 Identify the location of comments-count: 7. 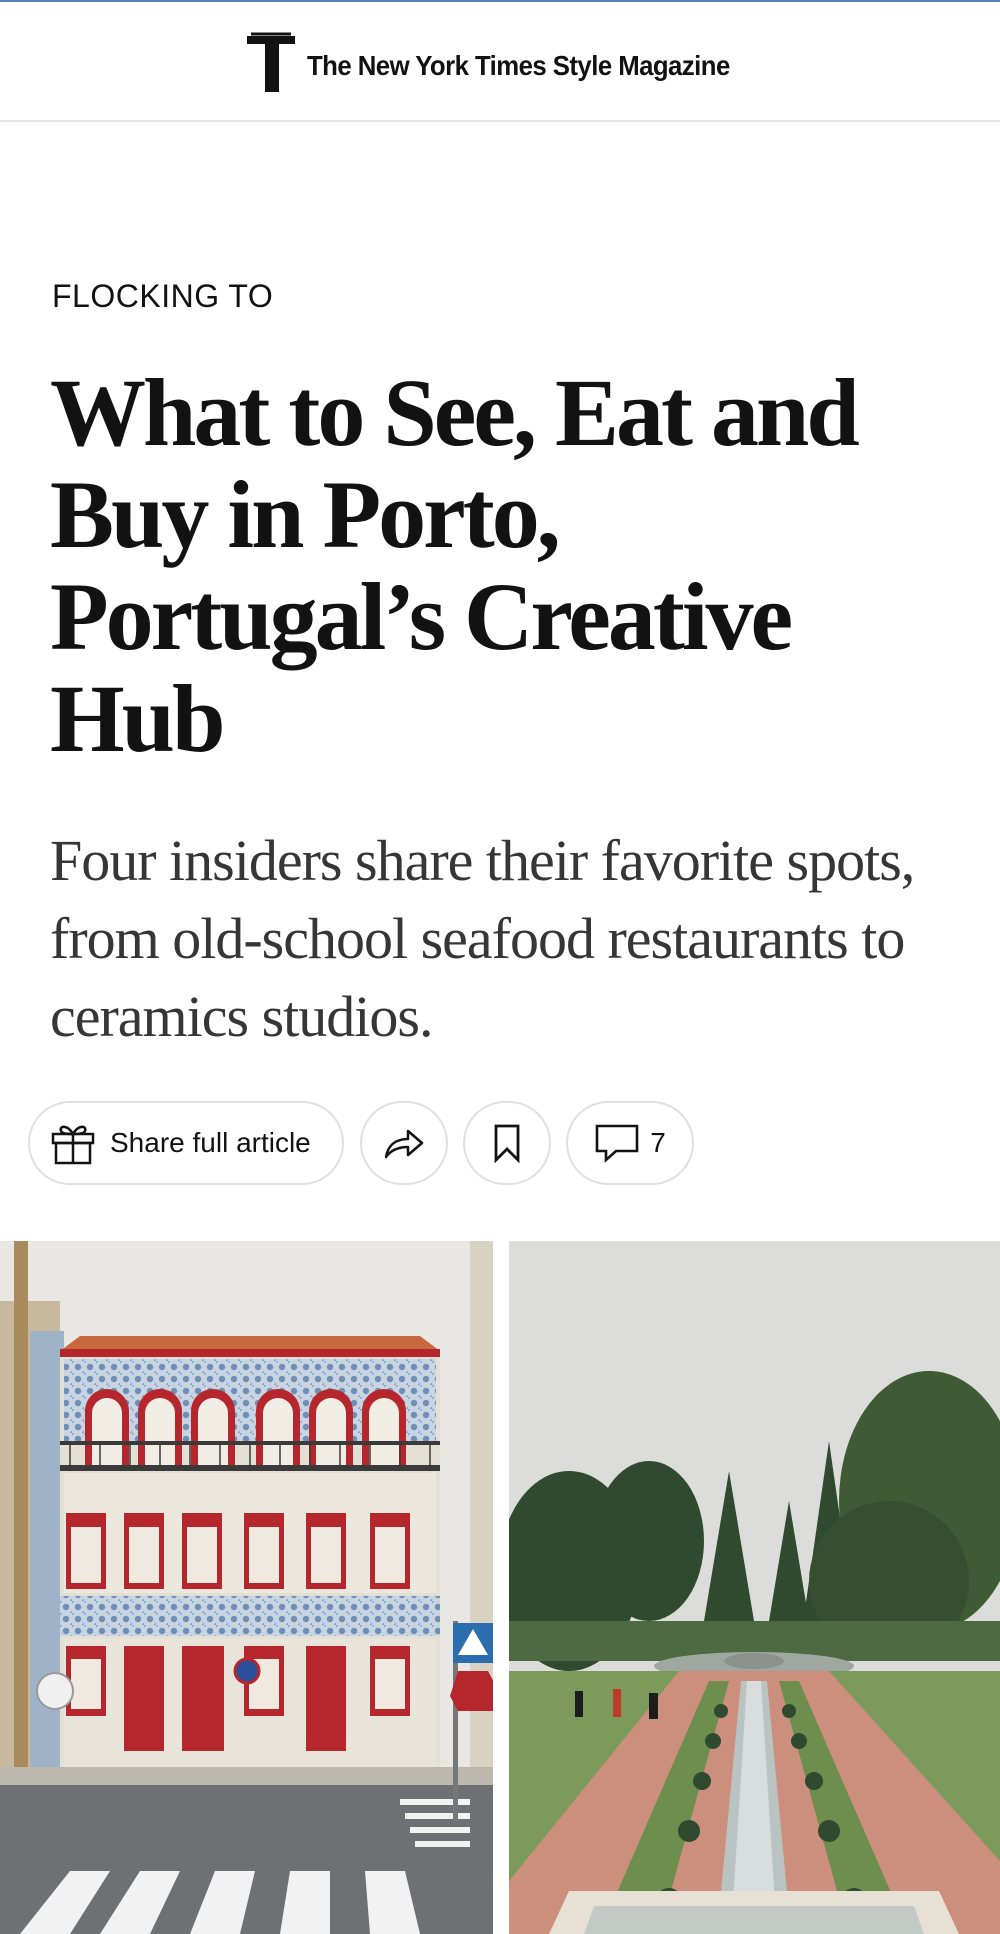
(658, 1142).